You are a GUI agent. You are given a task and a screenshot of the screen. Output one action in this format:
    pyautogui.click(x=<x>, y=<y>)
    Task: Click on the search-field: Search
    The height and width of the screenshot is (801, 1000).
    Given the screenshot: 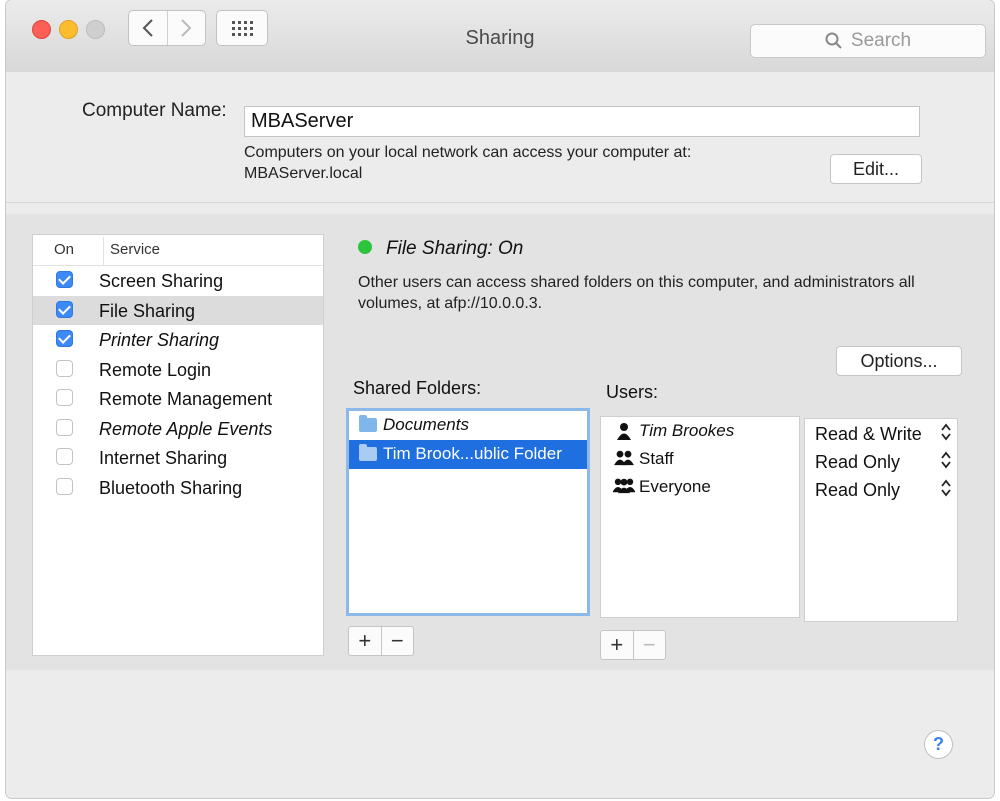 What is the action you would take?
    pyautogui.click(x=868, y=41)
    